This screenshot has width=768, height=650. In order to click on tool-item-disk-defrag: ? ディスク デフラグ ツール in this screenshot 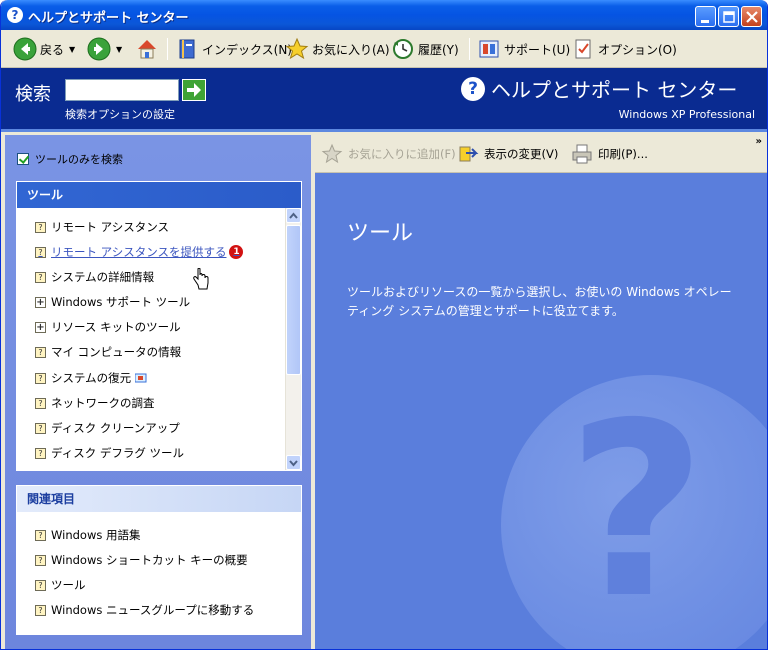, I will do `click(109, 453)`.